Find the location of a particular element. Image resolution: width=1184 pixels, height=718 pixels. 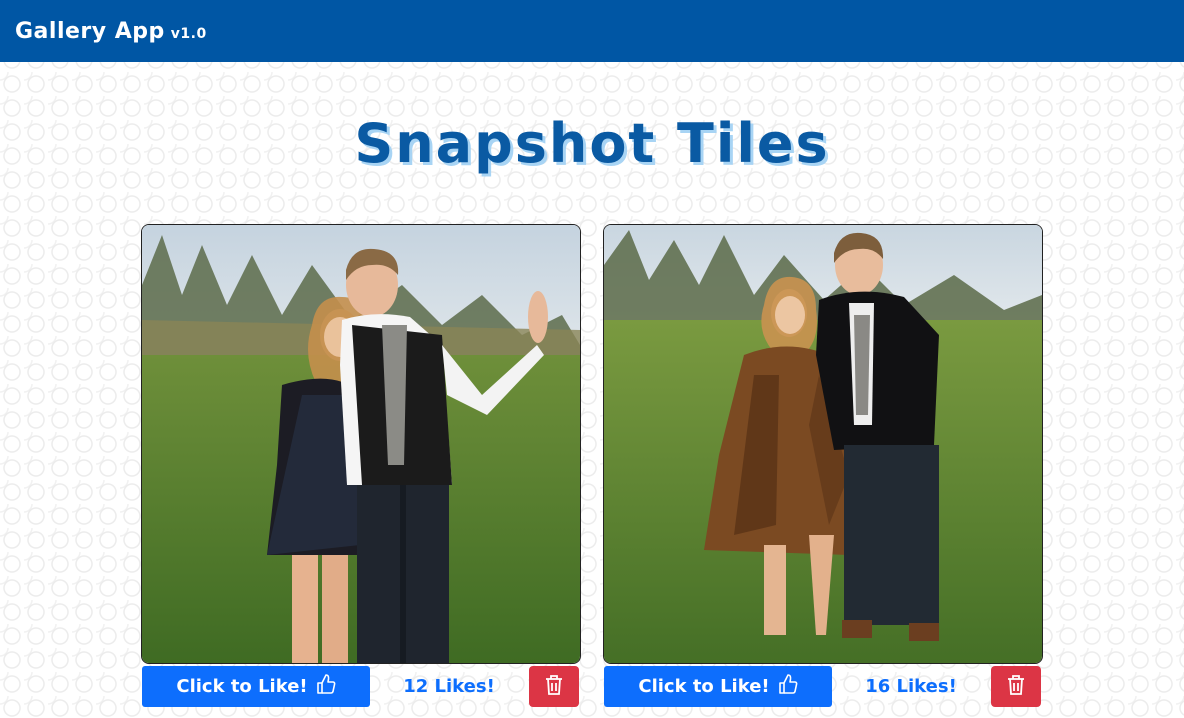

app-version: v1.0 is located at coordinates (188, 33).